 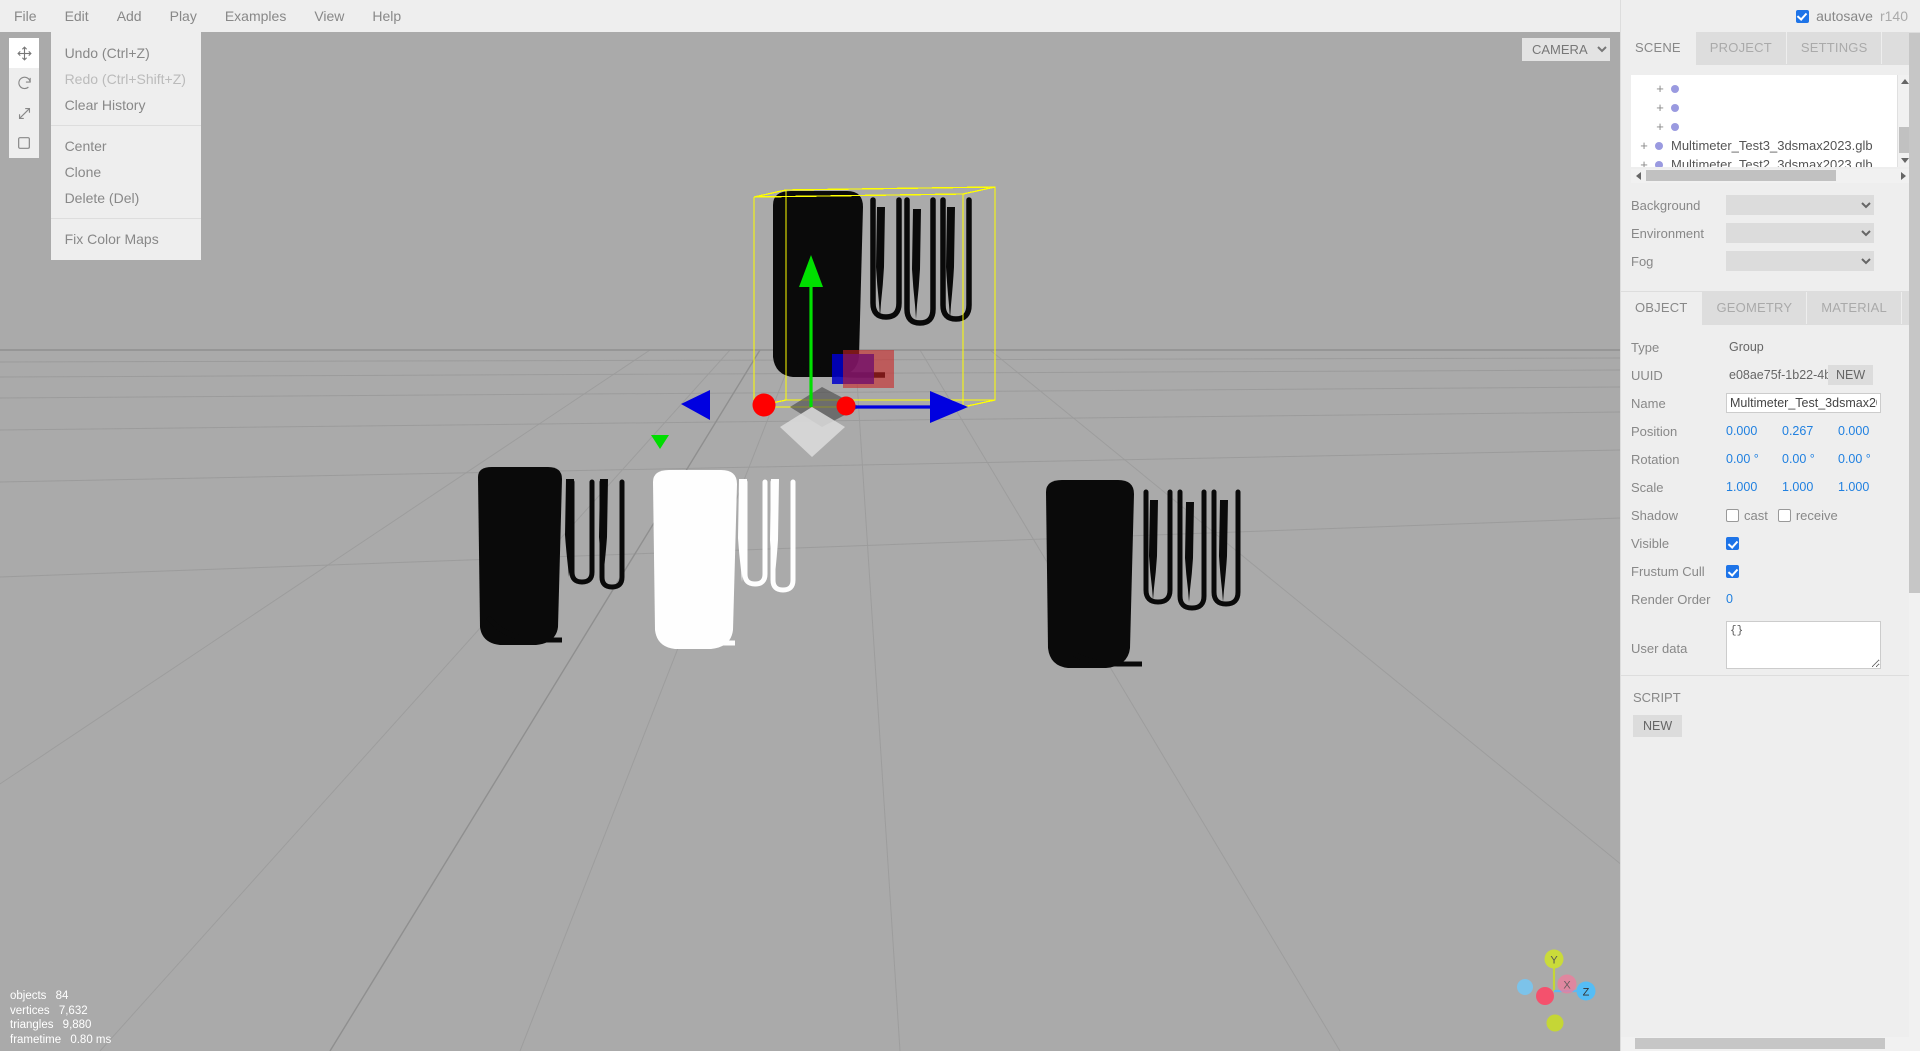 I want to click on camera-select: CAMERA, so click(x=1566, y=49).